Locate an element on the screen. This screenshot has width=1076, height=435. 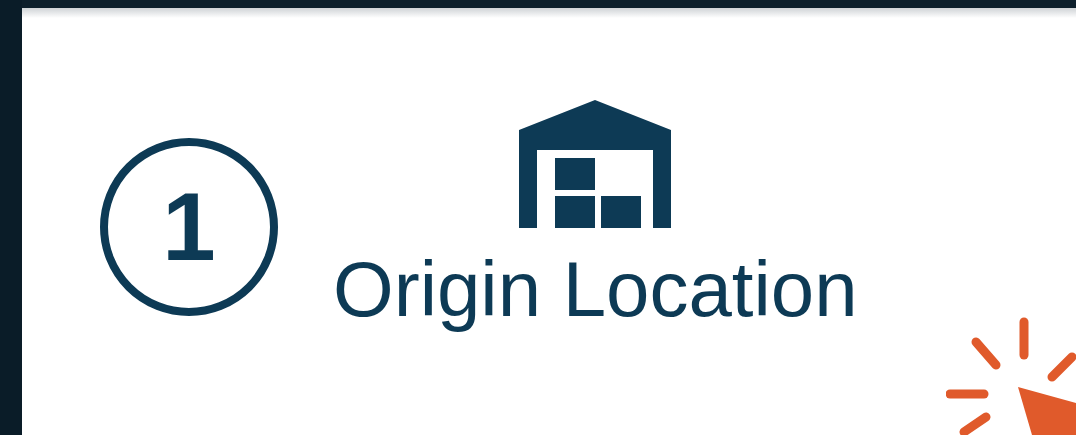
click-cursor-icon is located at coordinates (1011, 376).